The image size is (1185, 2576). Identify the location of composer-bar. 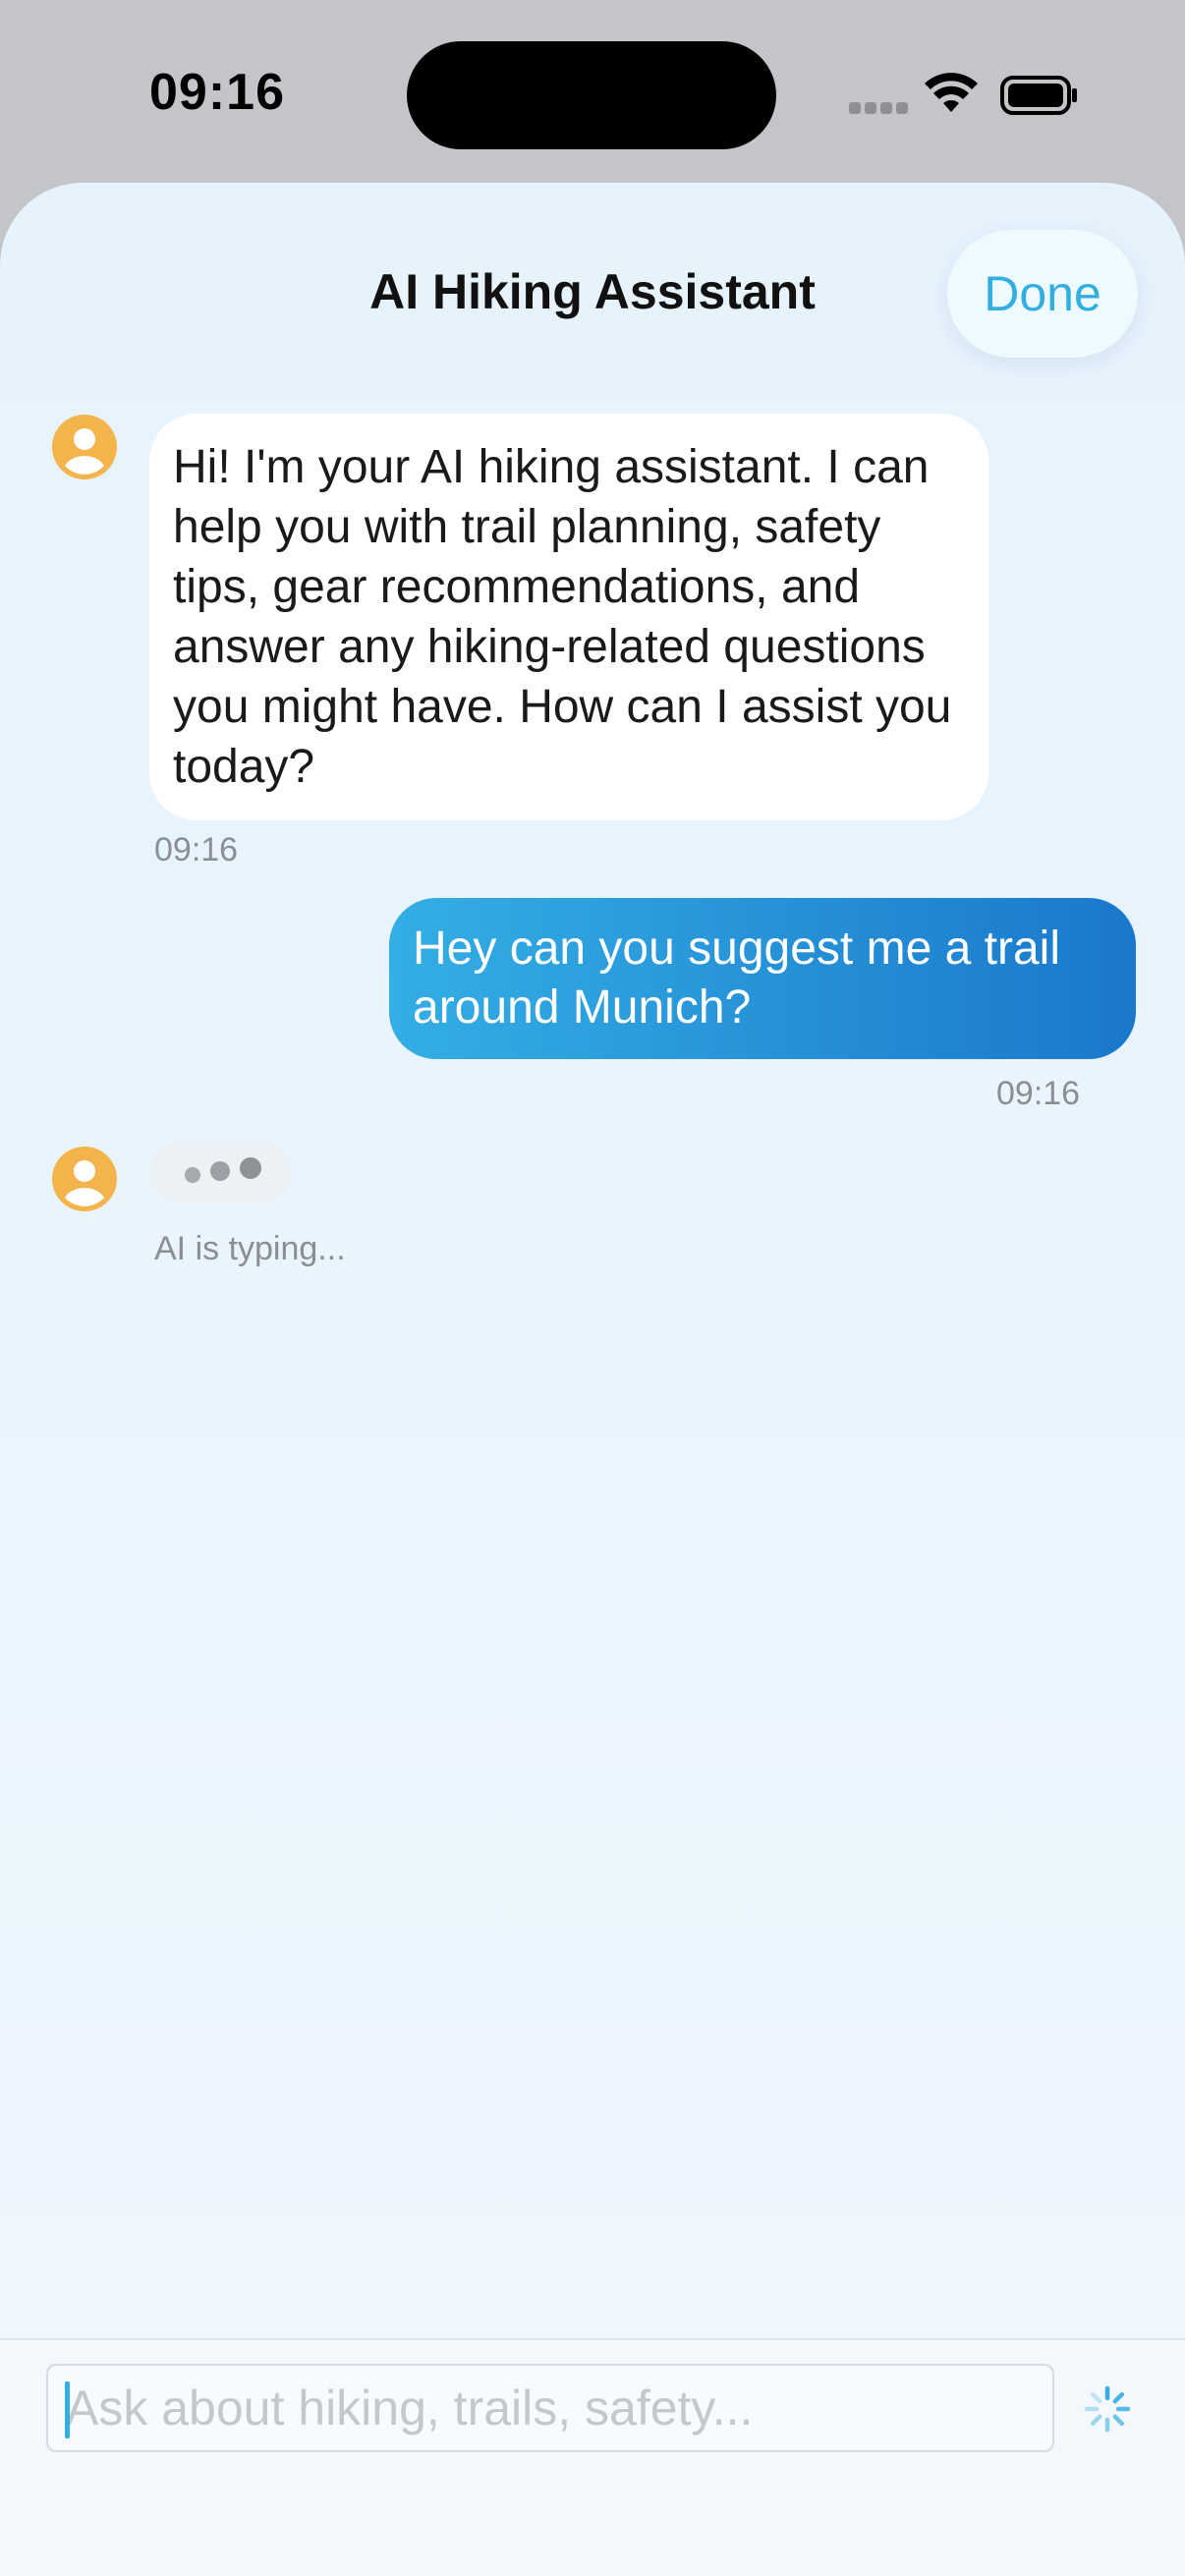
(592, 2457).